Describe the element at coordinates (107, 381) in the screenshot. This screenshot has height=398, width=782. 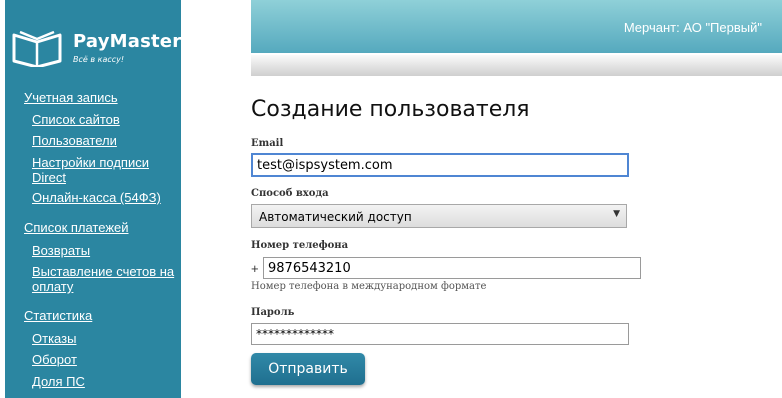
I see `sidebar-item-ps-share: Доля ПС` at that location.